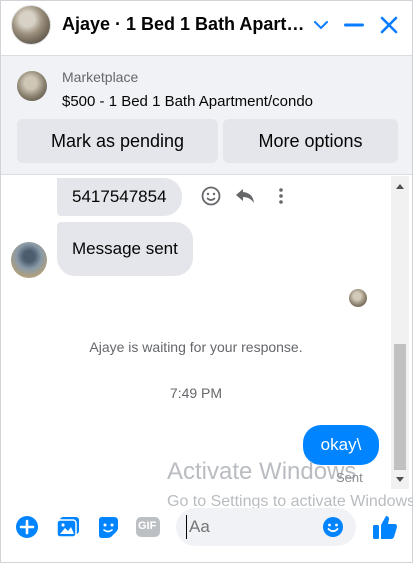  What do you see at coordinates (211, 196) in the screenshot?
I see `react-icon` at bounding box center [211, 196].